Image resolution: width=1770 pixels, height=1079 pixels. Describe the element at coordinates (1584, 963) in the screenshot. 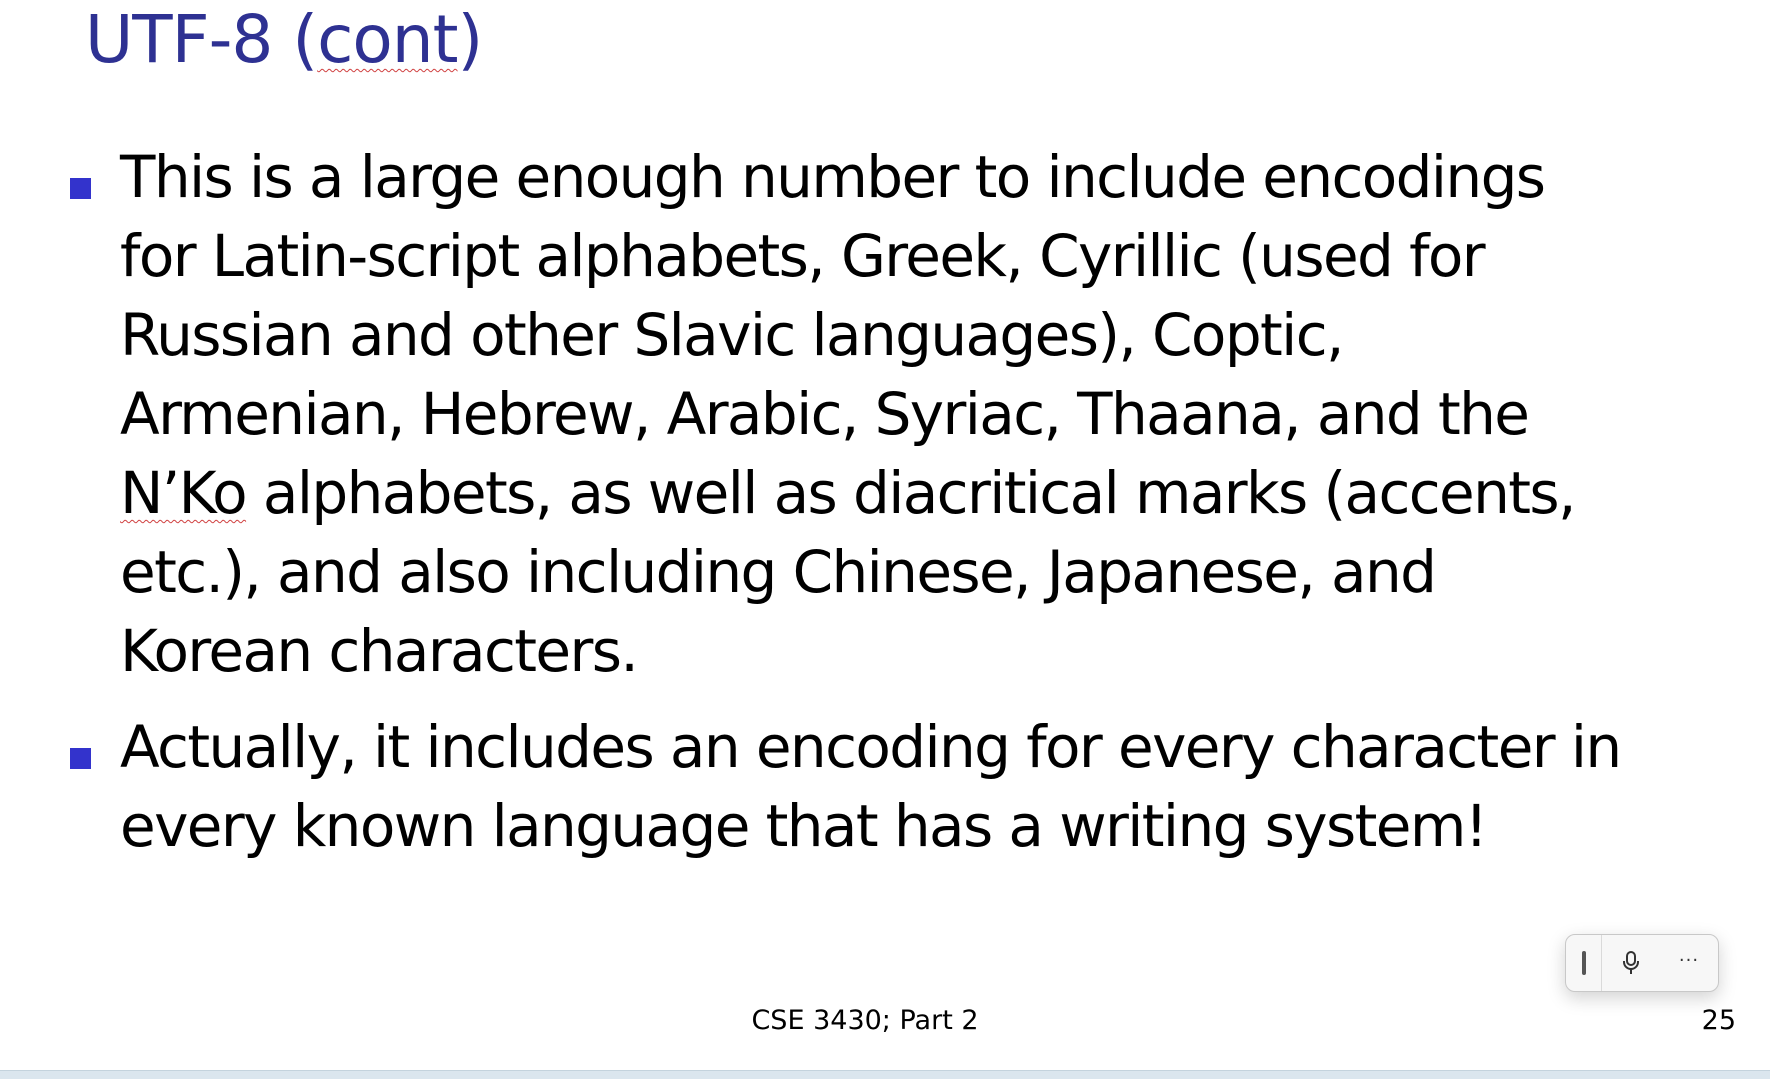

I see `grip-icon` at that location.